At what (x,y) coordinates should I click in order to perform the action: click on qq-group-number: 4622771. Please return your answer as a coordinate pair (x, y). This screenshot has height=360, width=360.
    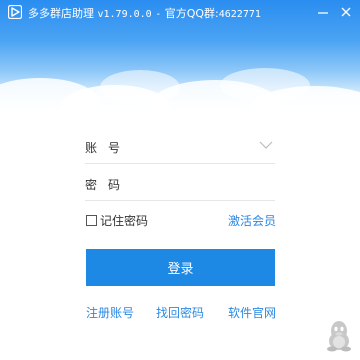
    Looking at the image, I should click on (239, 14).